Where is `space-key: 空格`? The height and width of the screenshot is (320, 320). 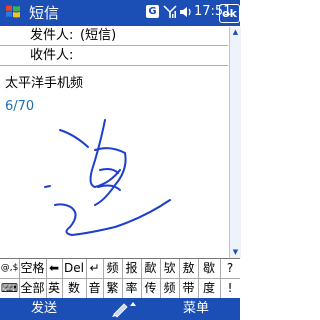
space-key: 空格 is located at coordinates (33, 269).